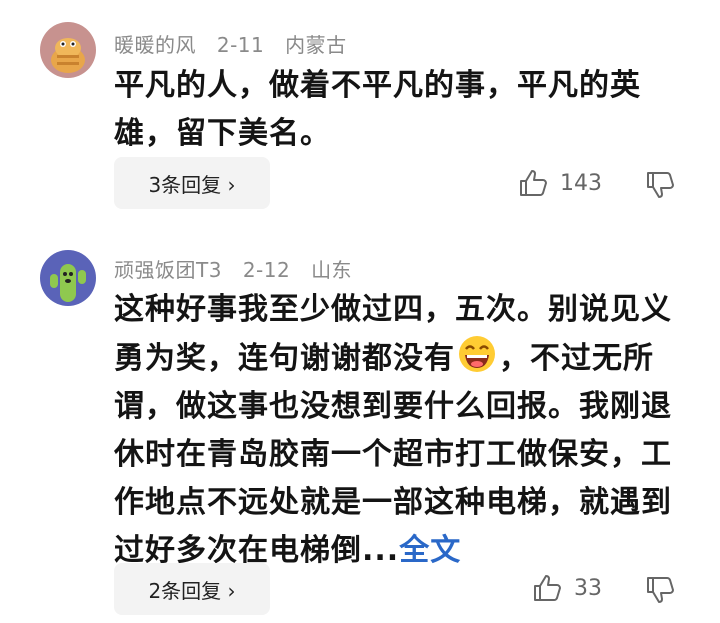 The width and height of the screenshot is (720, 623). Describe the element at coordinates (332, 270) in the screenshot. I see `comment-location: 山东` at that location.